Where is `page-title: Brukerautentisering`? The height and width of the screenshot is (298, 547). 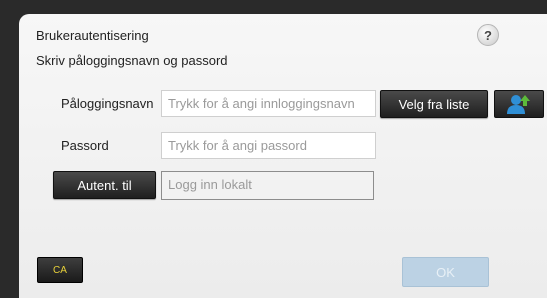
page-title: Brukerautentisering is located at coordinates (92, 35).